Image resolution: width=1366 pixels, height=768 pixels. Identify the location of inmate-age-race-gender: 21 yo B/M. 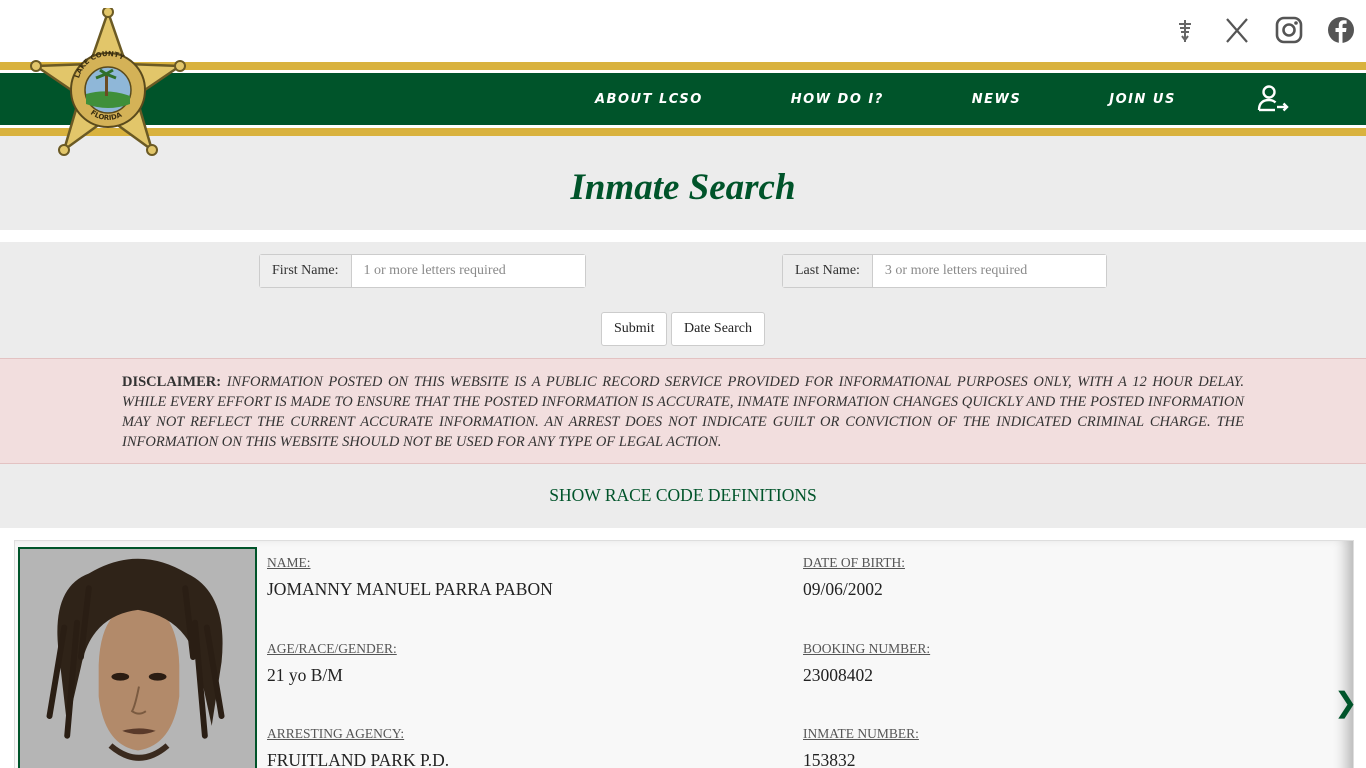
(305, 675).